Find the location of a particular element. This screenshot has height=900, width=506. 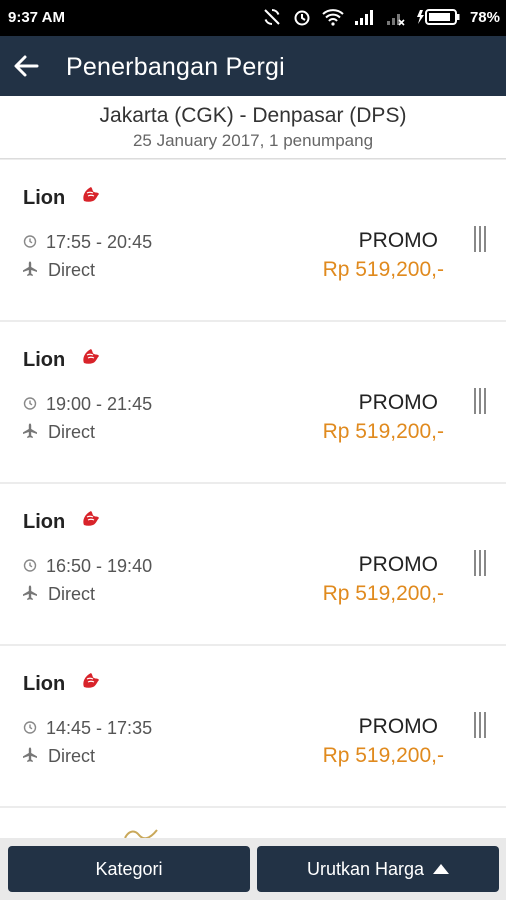

page-title: Penerbangan Pergi is located at coordinates (175, 67).